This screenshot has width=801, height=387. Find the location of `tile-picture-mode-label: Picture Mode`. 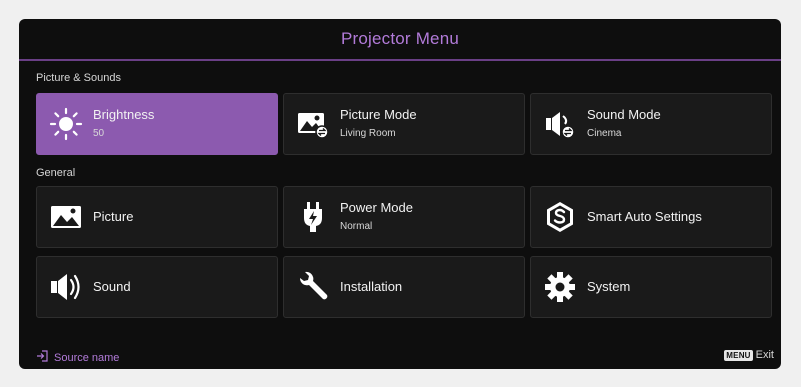

tile-picture-mode-label: Picture Mode is located at coordinates (378, 114).